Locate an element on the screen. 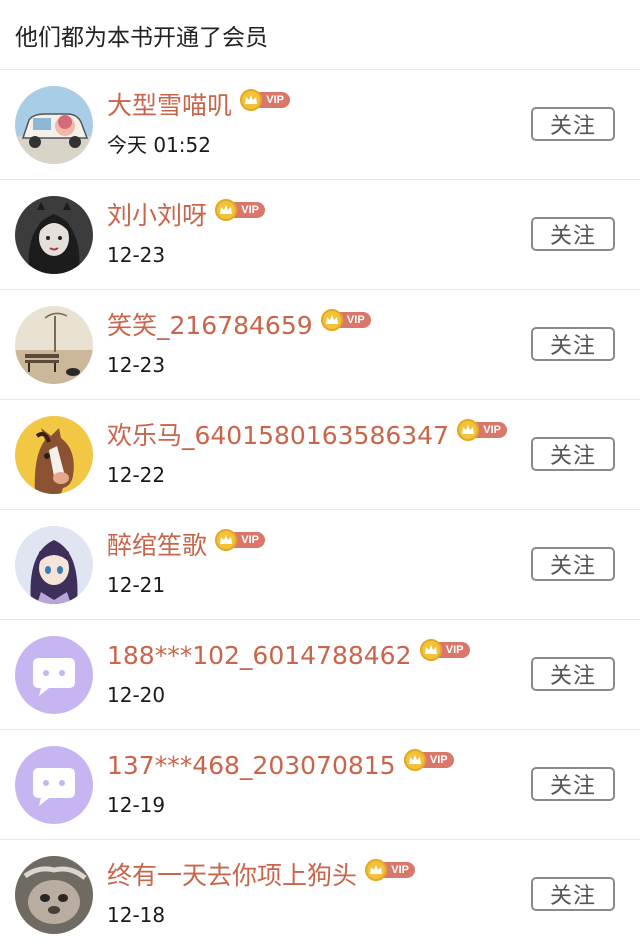  dark-hair-girl-icon is located at coordinates (54, 235).